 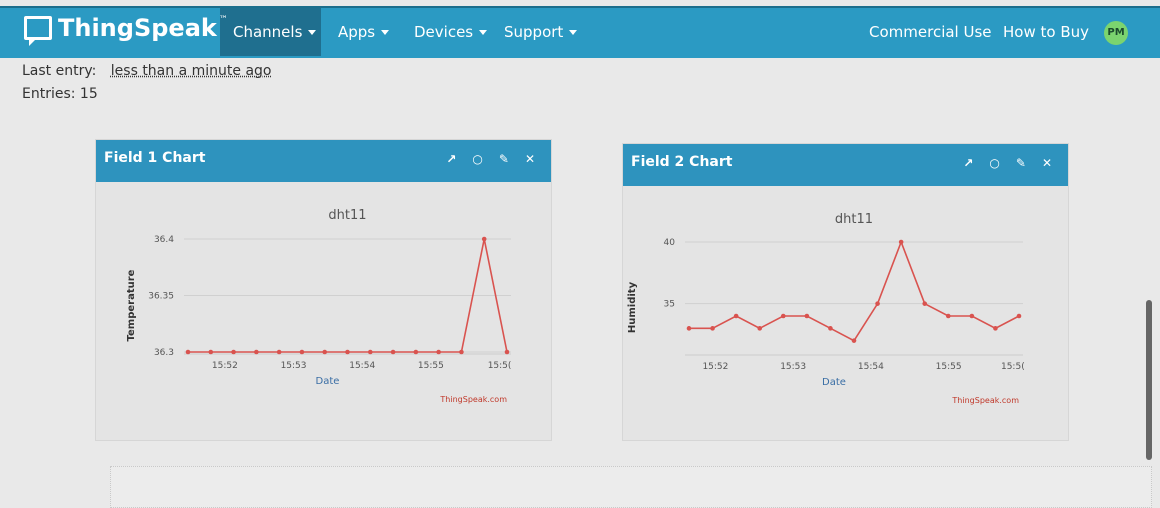 I want to click on field1-panel-title: Field 1 Chart, so click(x=155, y=158).